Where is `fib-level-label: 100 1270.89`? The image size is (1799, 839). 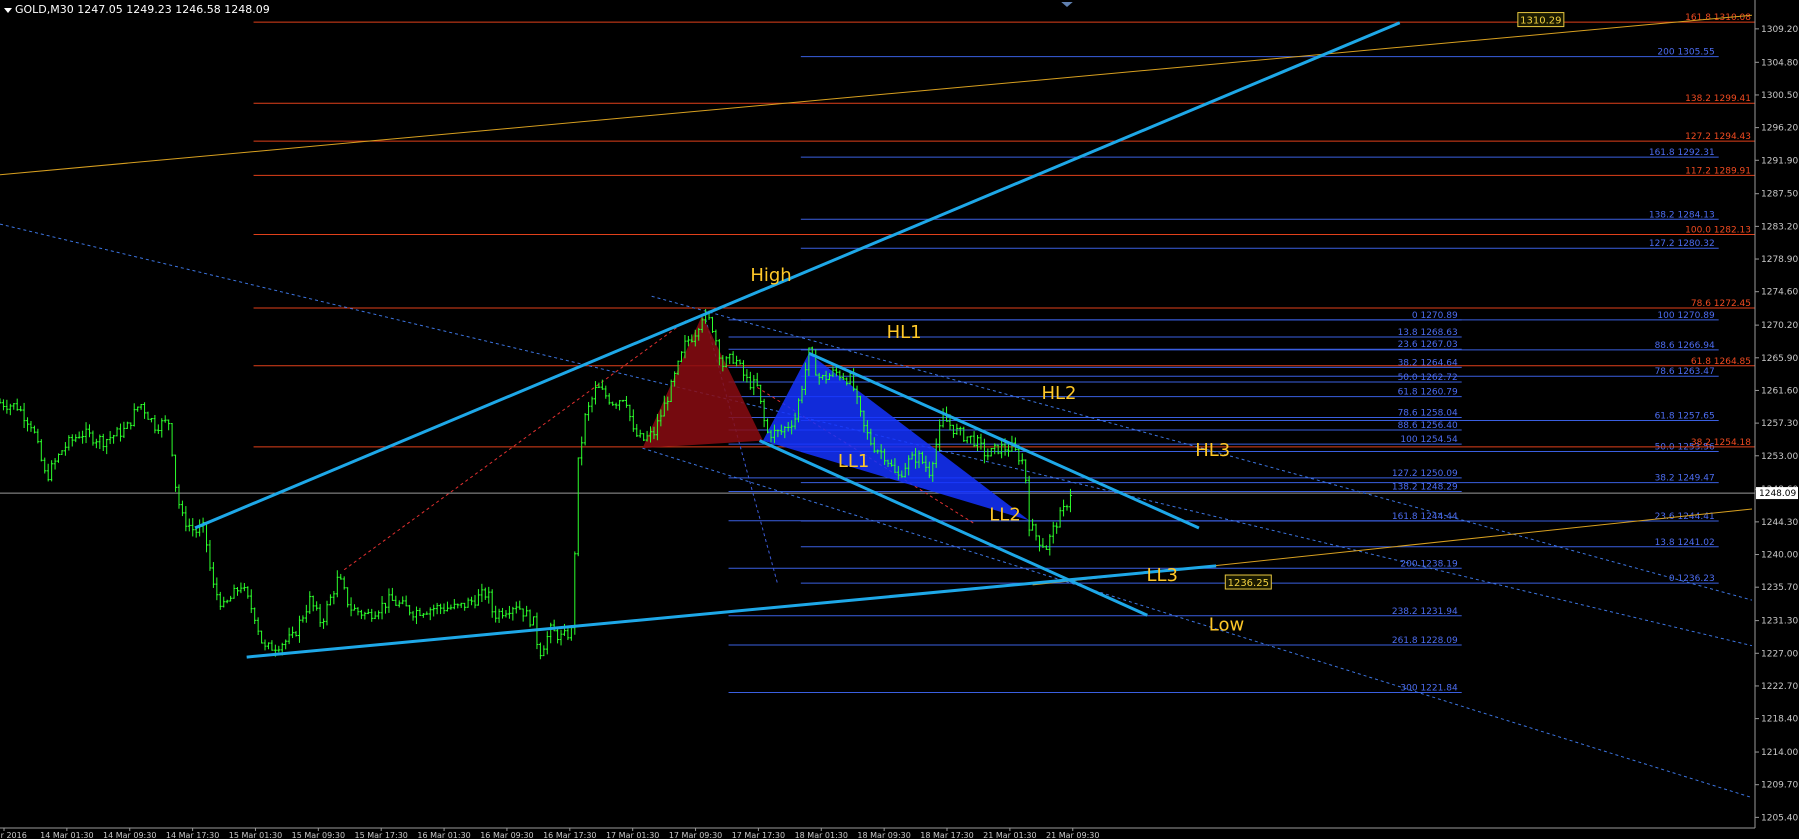 fib-level-label: 100 1270.89 is located at coordinates (1686, 316).